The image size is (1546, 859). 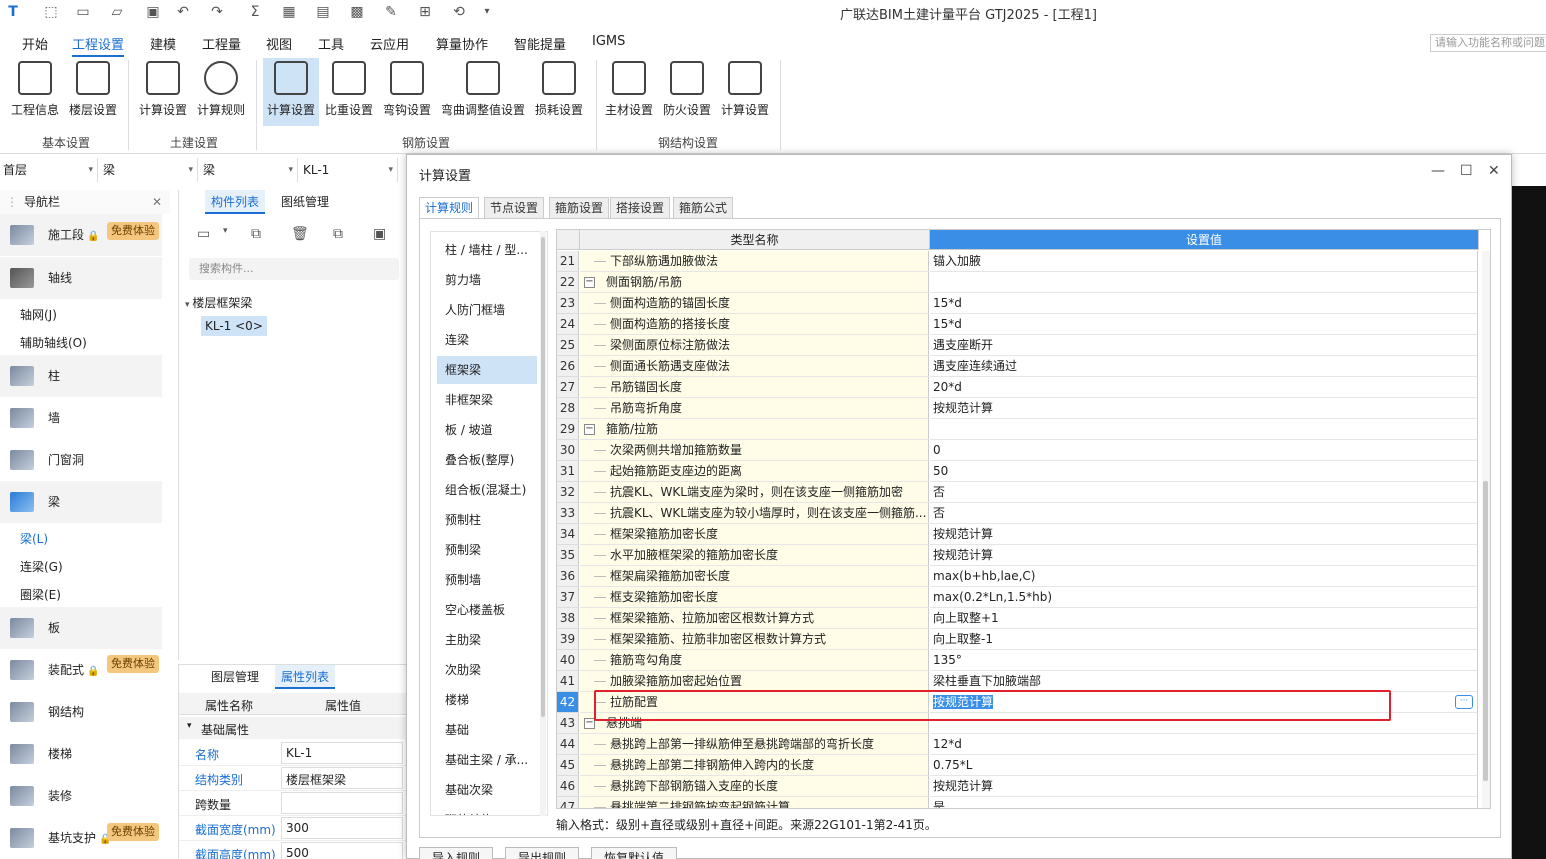 I want to click on property-group: ▾ 基础属性, so click(x=293, y=728).